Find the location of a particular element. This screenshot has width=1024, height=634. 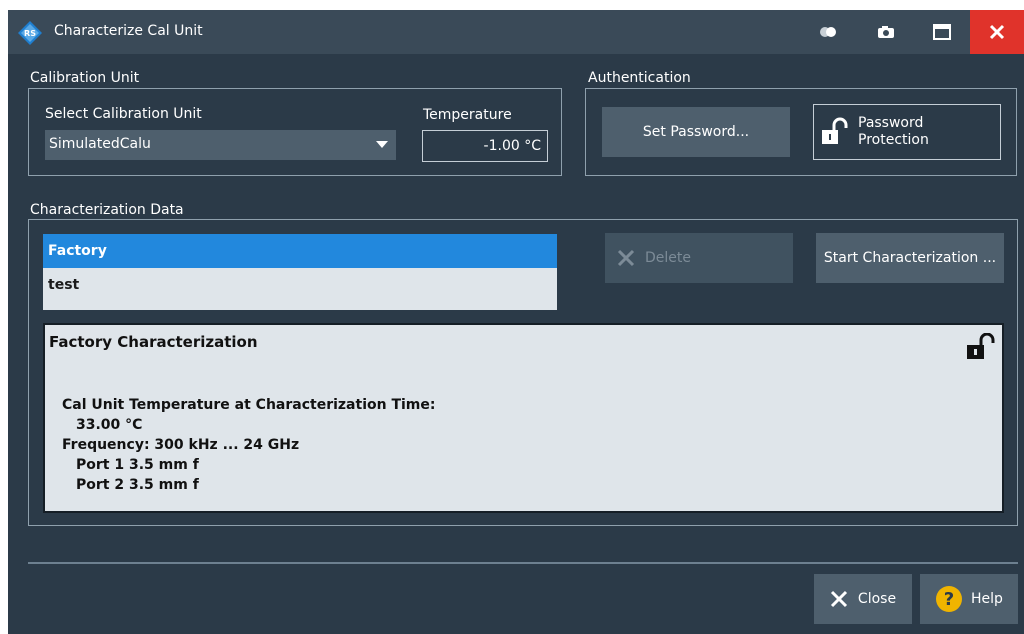

password-protection-button: Password Protection is located at coordinates (907, 132).